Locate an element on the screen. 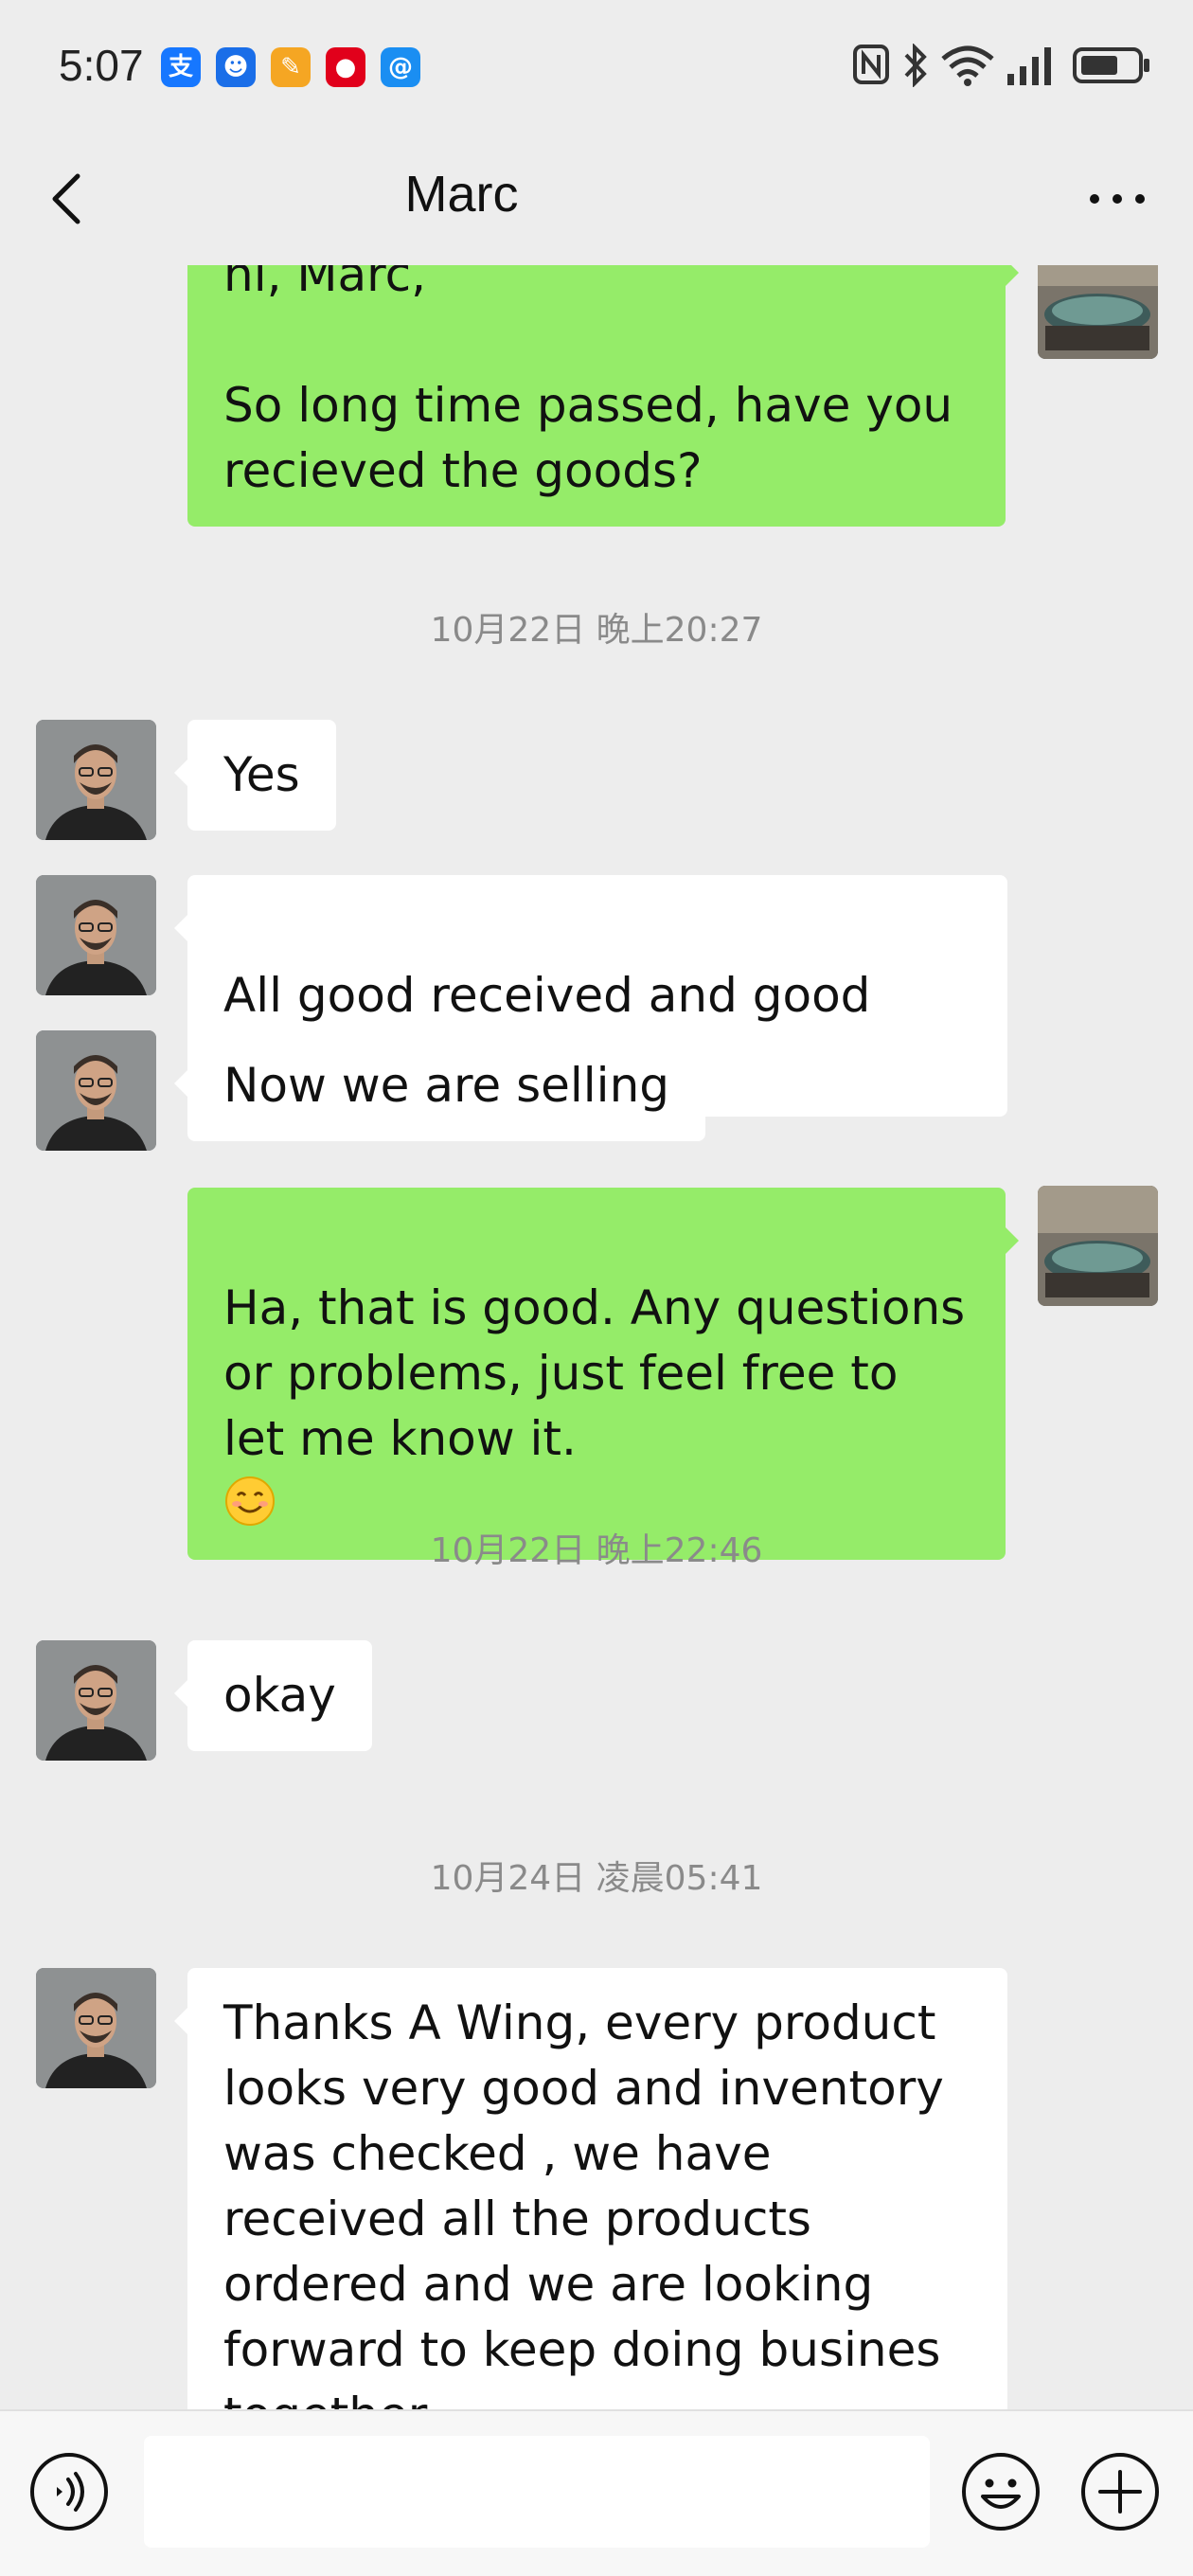 This screenshot has height=2576, width=1193. message-bubble-incoming: Yes is located at coordinates (255, 775).